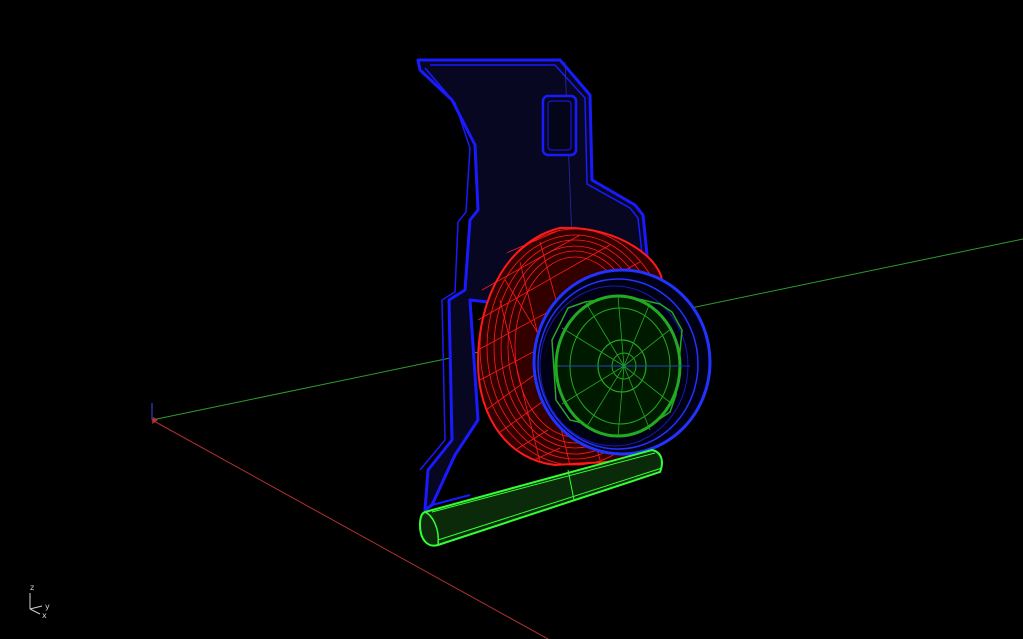 This screenshot has width=1023, height=639. What do you see at coordinates (44, 615) in the screenshot?
I see `triad-x-label: x` at bounding box center [44, 615].